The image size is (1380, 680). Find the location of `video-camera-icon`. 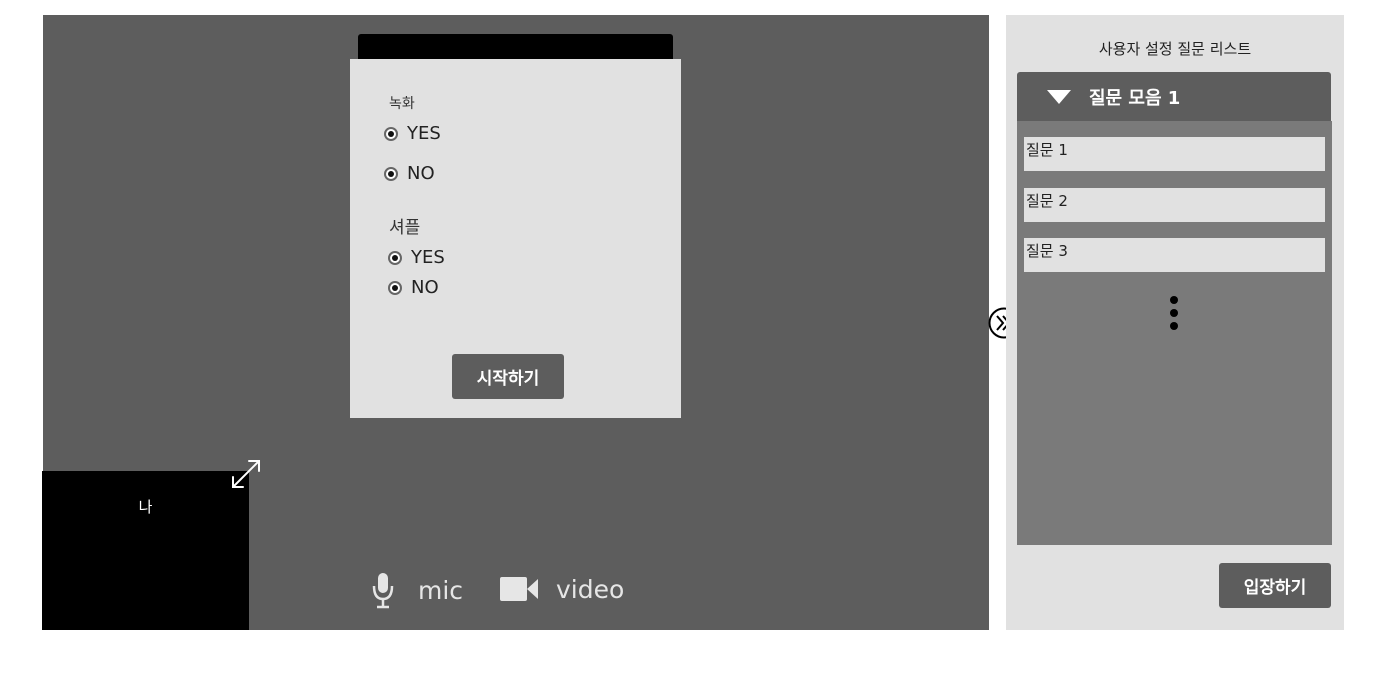

video-camera-icon is located at coordinates (519, 589).